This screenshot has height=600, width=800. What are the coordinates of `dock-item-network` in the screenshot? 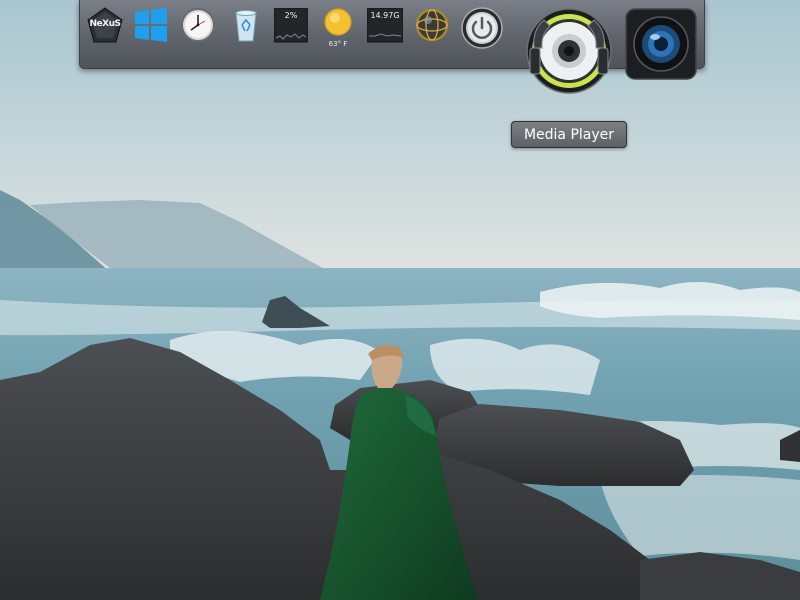 It's located at (432, 27).